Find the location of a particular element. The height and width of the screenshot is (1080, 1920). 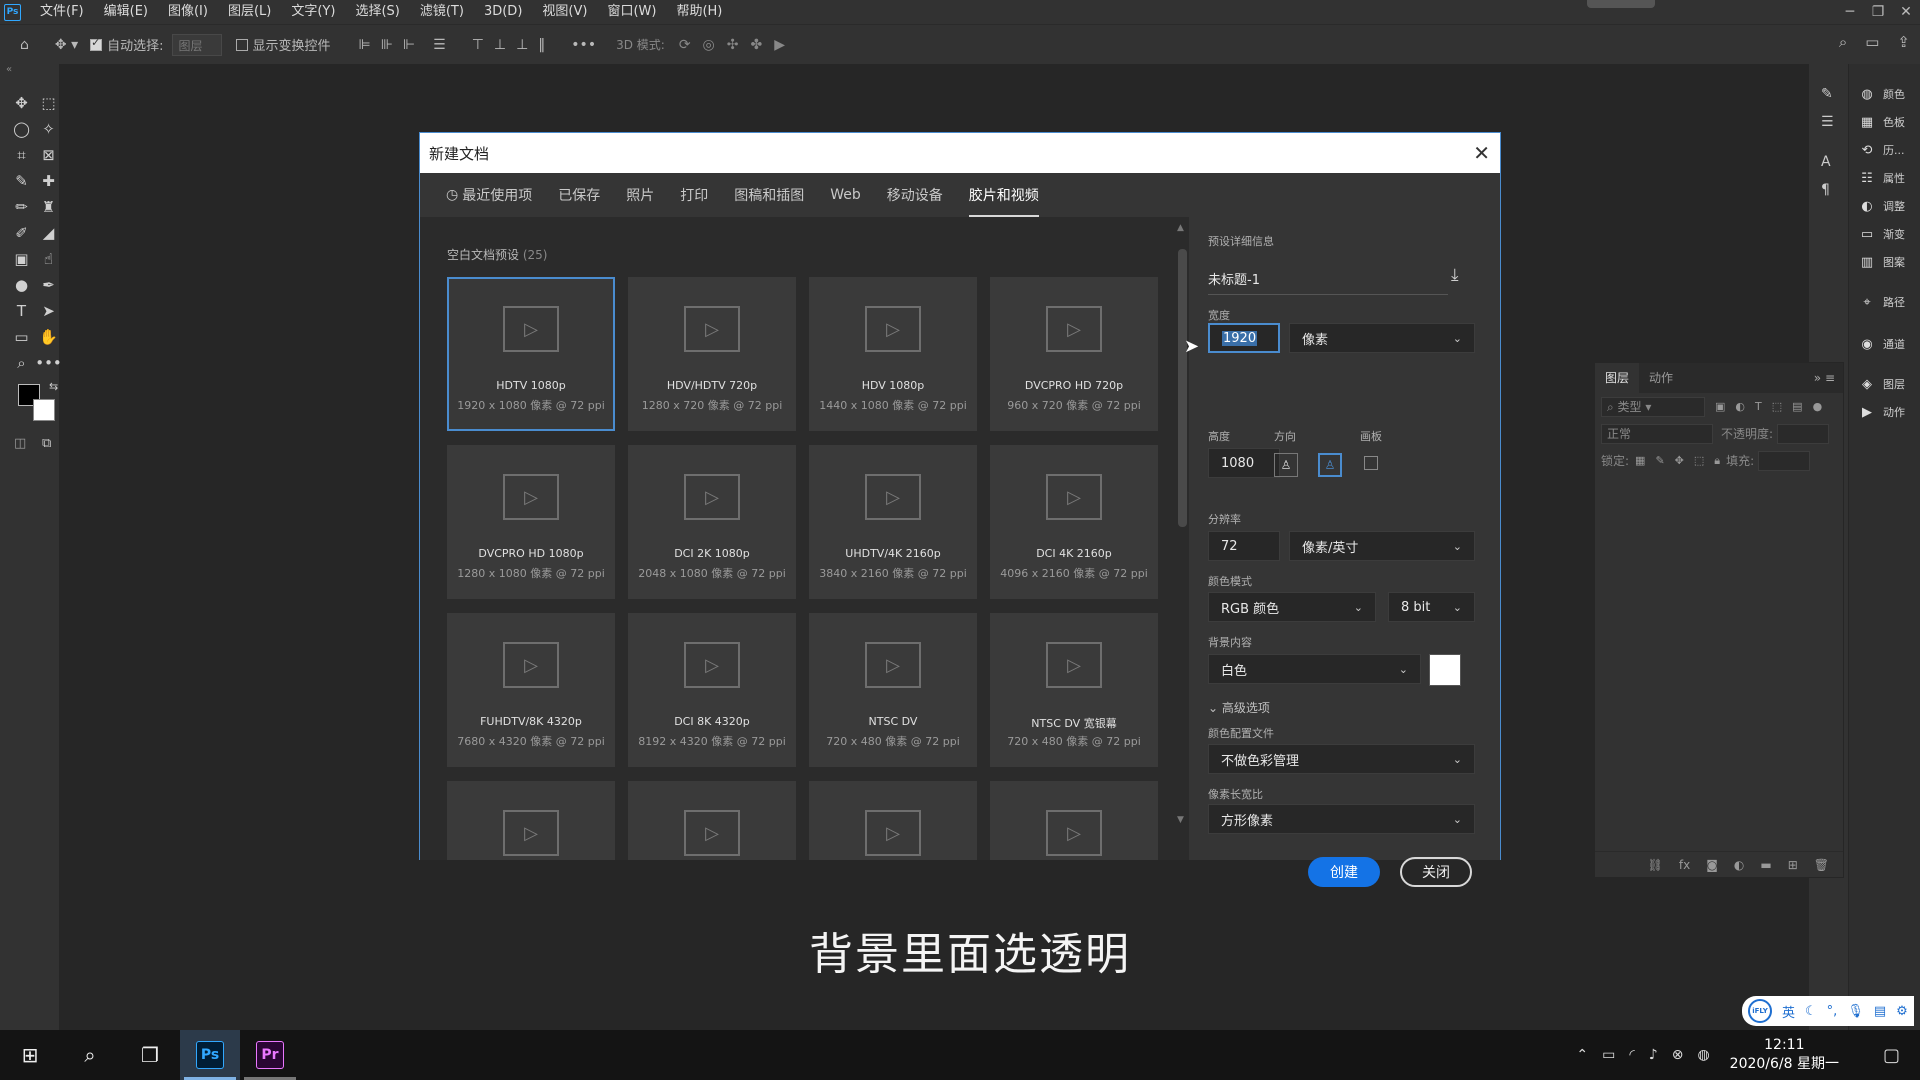

menu-filter: 滤镜(T) is located at coordinates (442, 12).